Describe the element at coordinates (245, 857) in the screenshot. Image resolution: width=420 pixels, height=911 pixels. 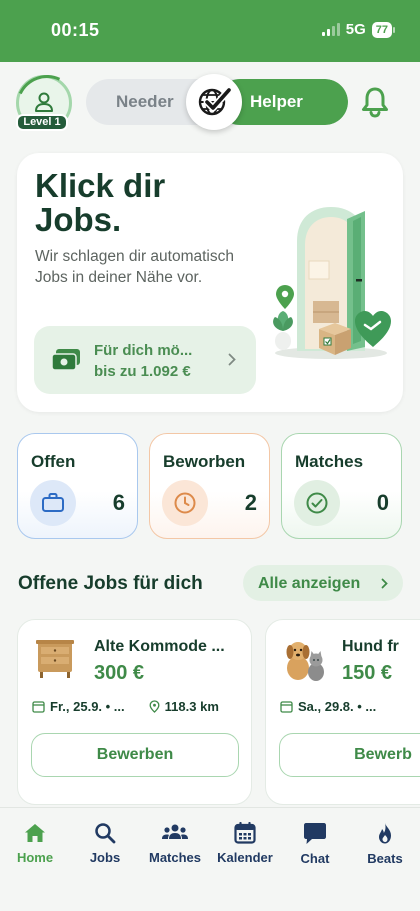
I see `tab-label: Kalender` at that location.